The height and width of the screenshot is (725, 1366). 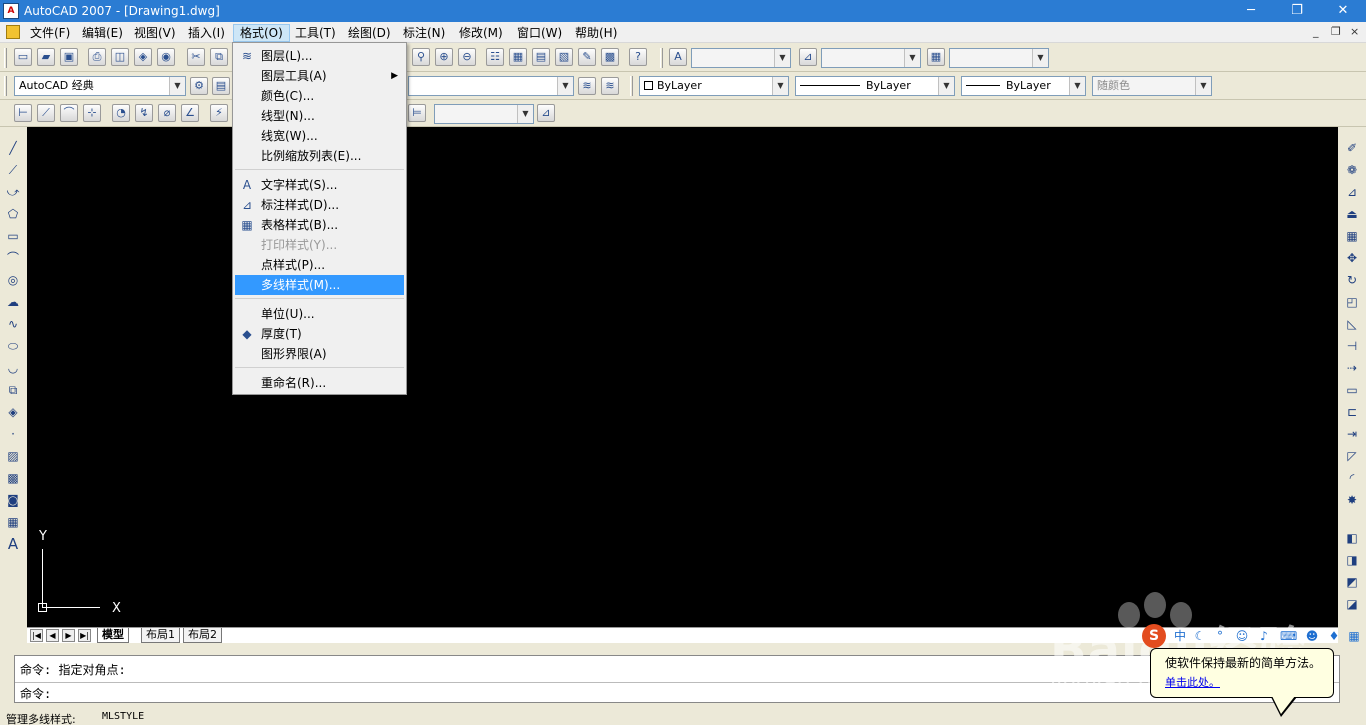 I want to click on radius-icon: ◔, so click(x=121, y=113).